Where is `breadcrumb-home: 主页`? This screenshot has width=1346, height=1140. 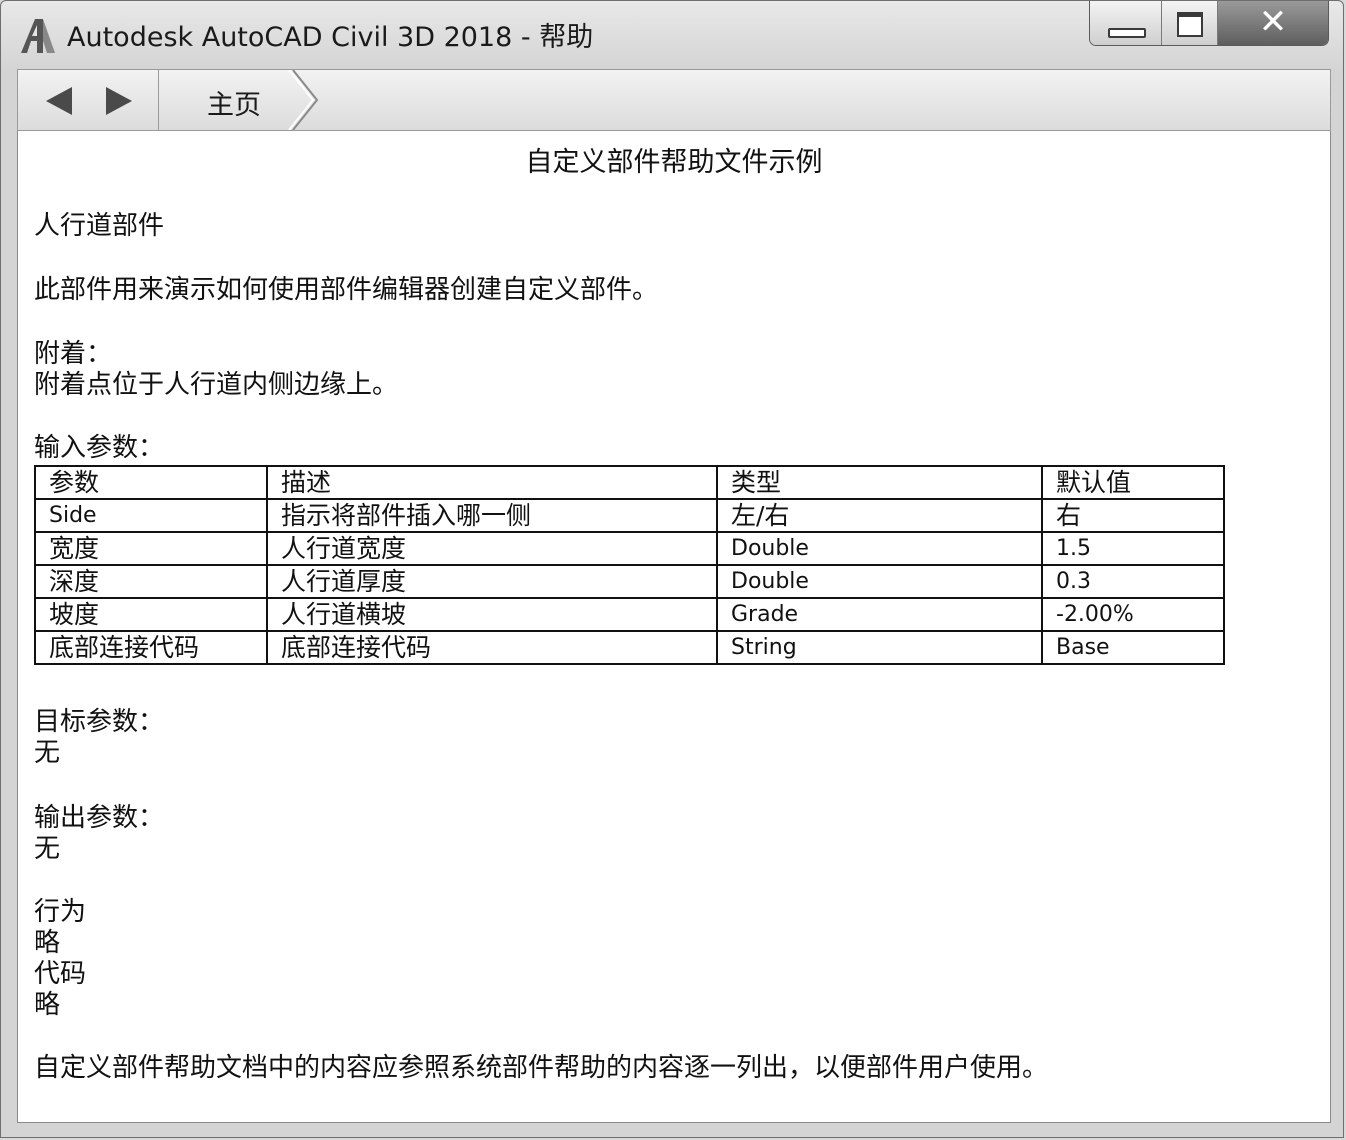 breadcrumb-home: 主页 is located at coordinates (239, 100).